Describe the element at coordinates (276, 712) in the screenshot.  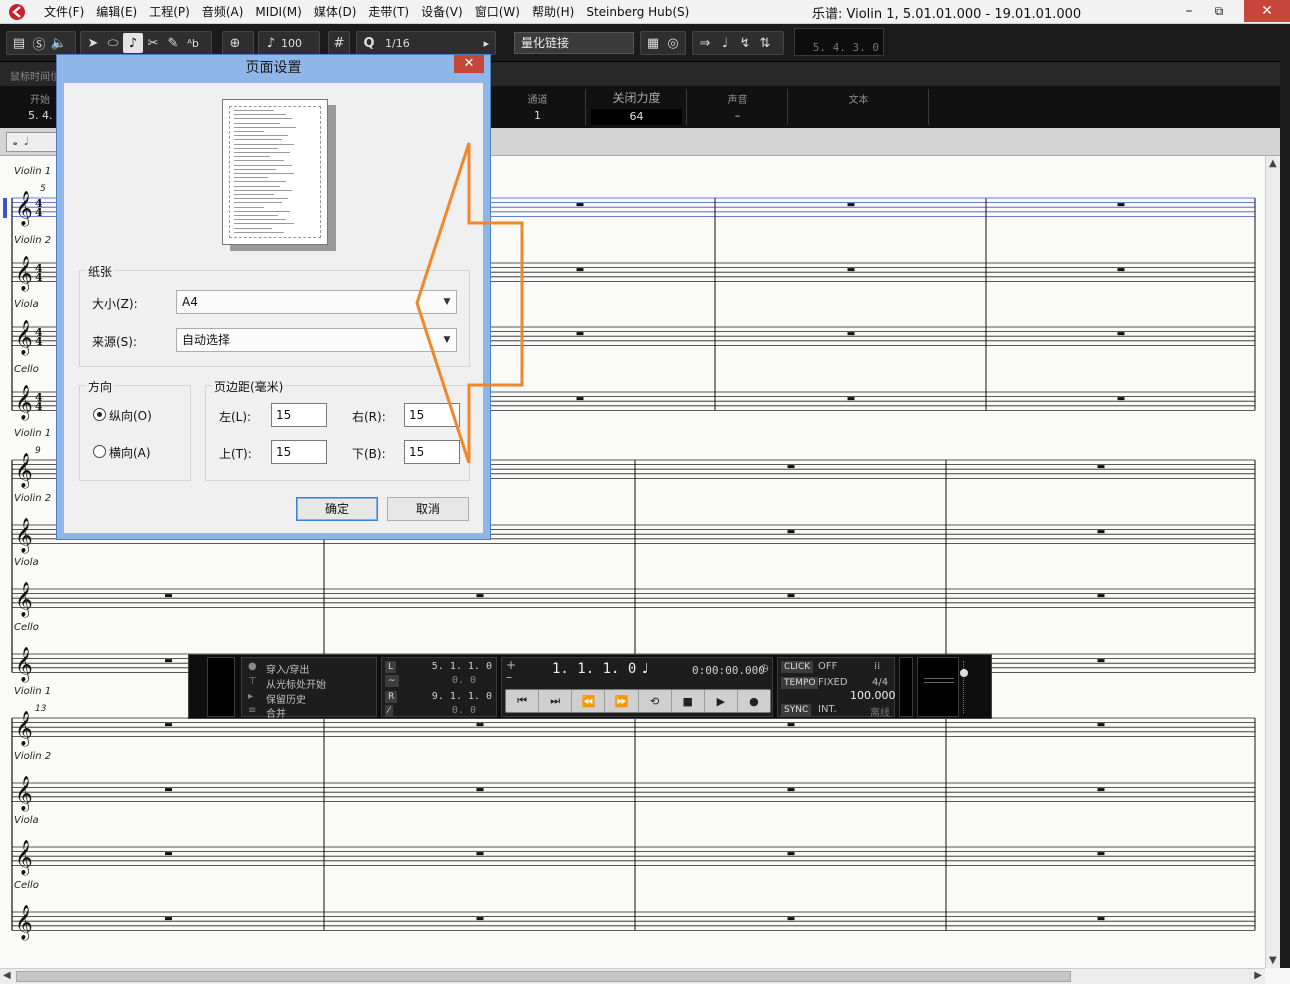
I see `merge: 合并` at that location.